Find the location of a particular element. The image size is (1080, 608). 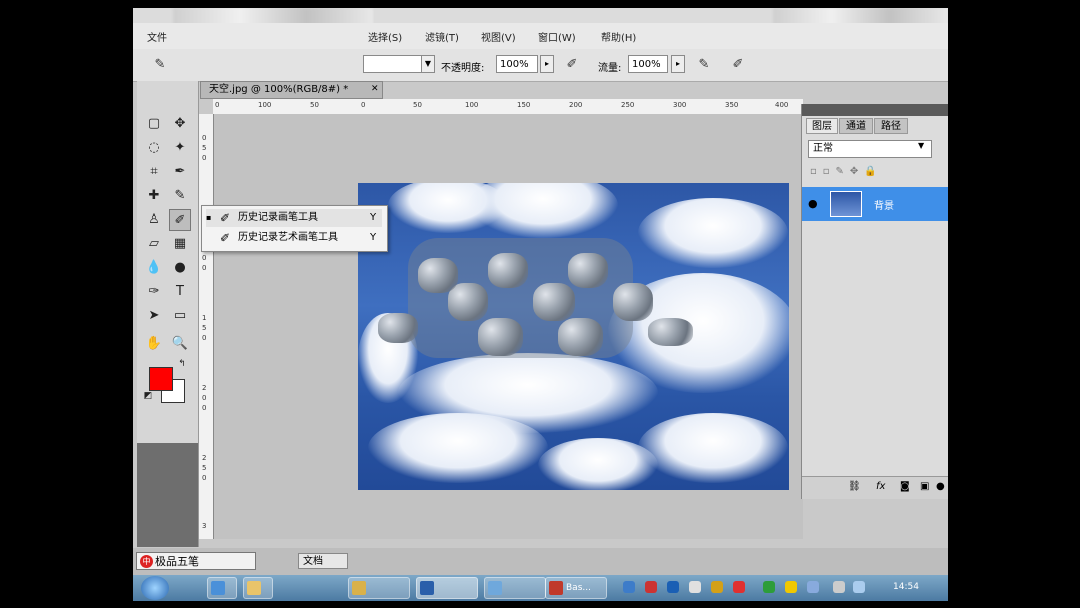

mode-dropdown-arrow: ▼ is located at coordinates (428, 64).